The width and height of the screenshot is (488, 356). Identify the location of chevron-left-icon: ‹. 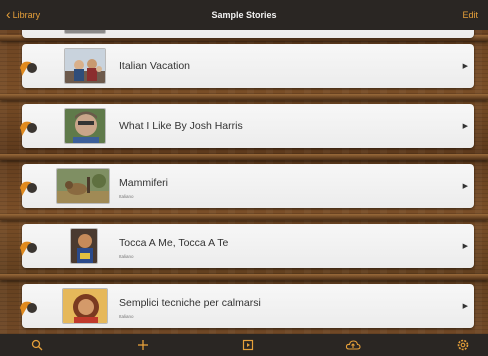
(8, 14).